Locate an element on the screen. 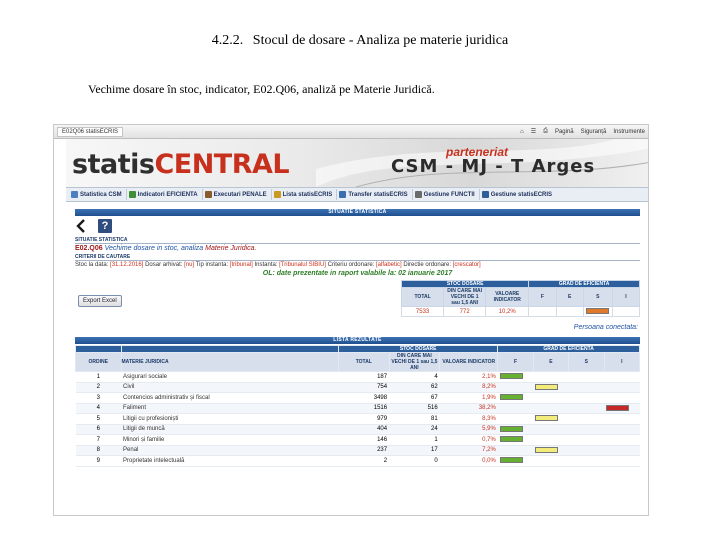 The height and width of the screenshot is (540, 720). menu-item-label: Statistica CSM is located at coordinates (101, 194).